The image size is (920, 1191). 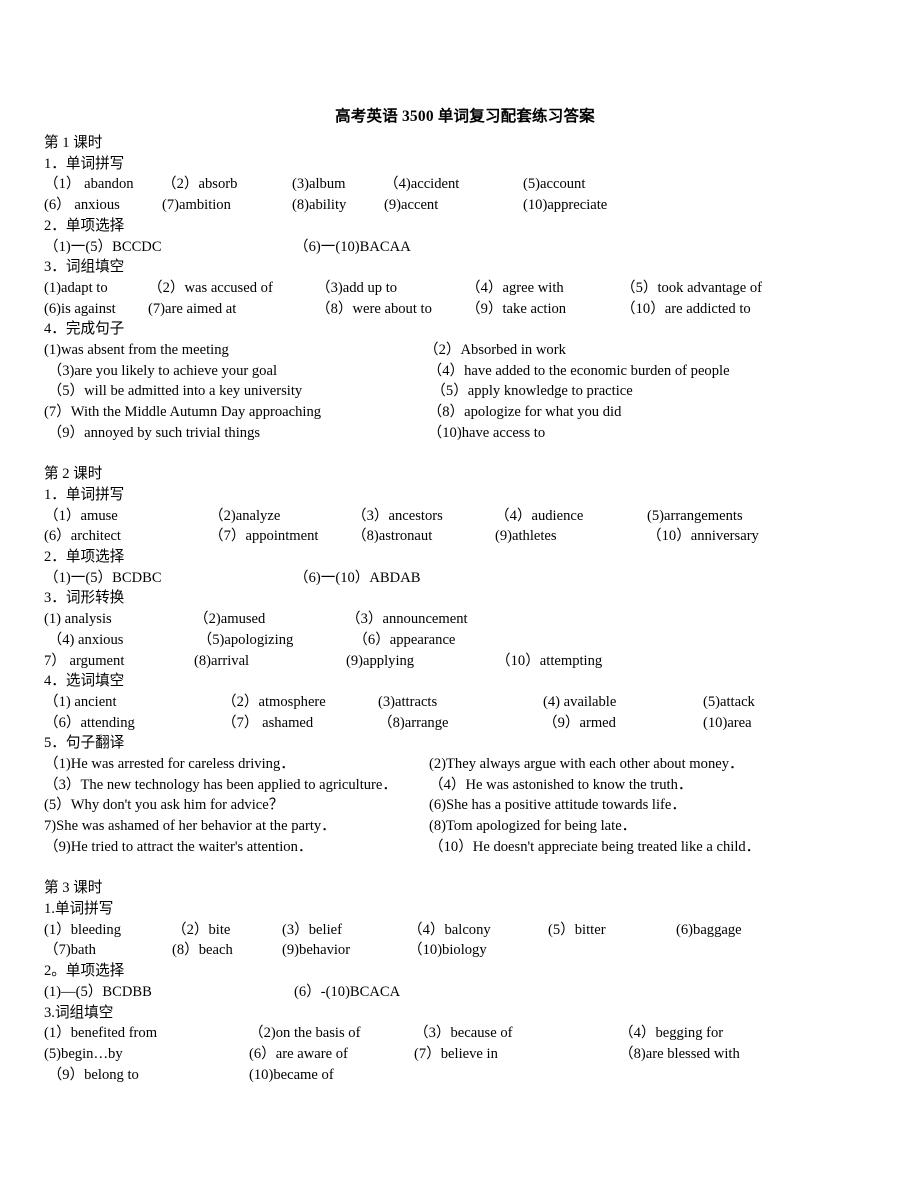 I want to click on answer-row: （9）belong to (10)became of, so click(x=470, y=1075).